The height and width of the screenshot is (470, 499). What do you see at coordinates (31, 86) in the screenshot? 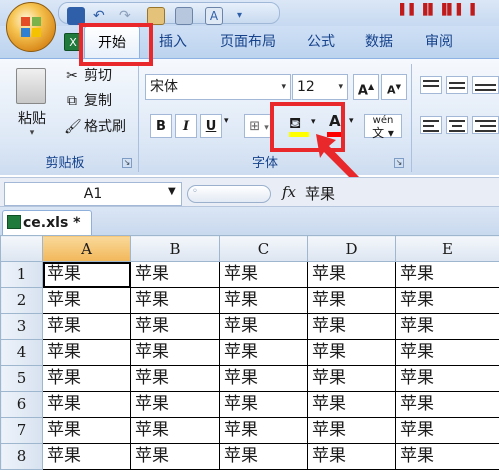
I see `paste-icon` at bounding box center [31, 86].